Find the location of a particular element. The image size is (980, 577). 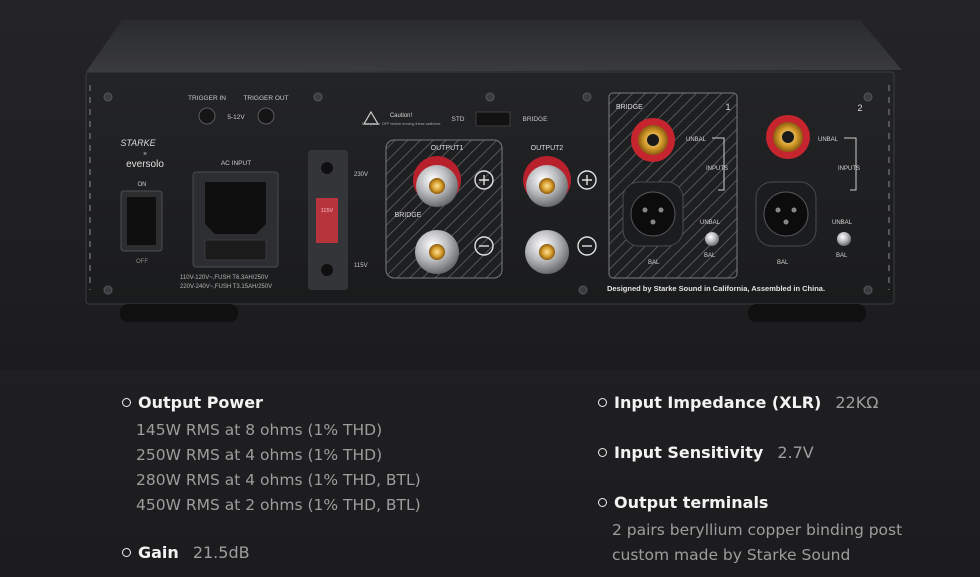

bridge-switch-label: BRIDGE is located at coordinates (536, 119).